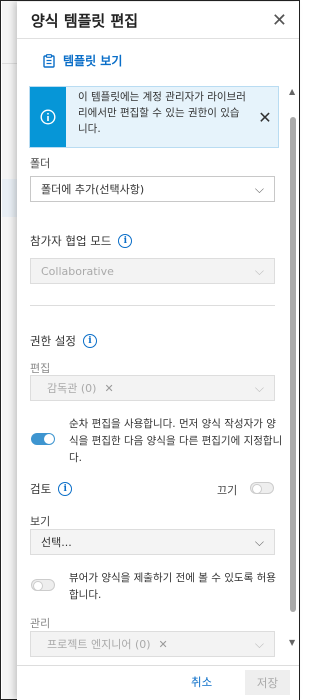  What do you see at coordinates (152, 542) in the screenshot?
I see `view-select: 선택... ⌵` at bounding box center [152, 542].